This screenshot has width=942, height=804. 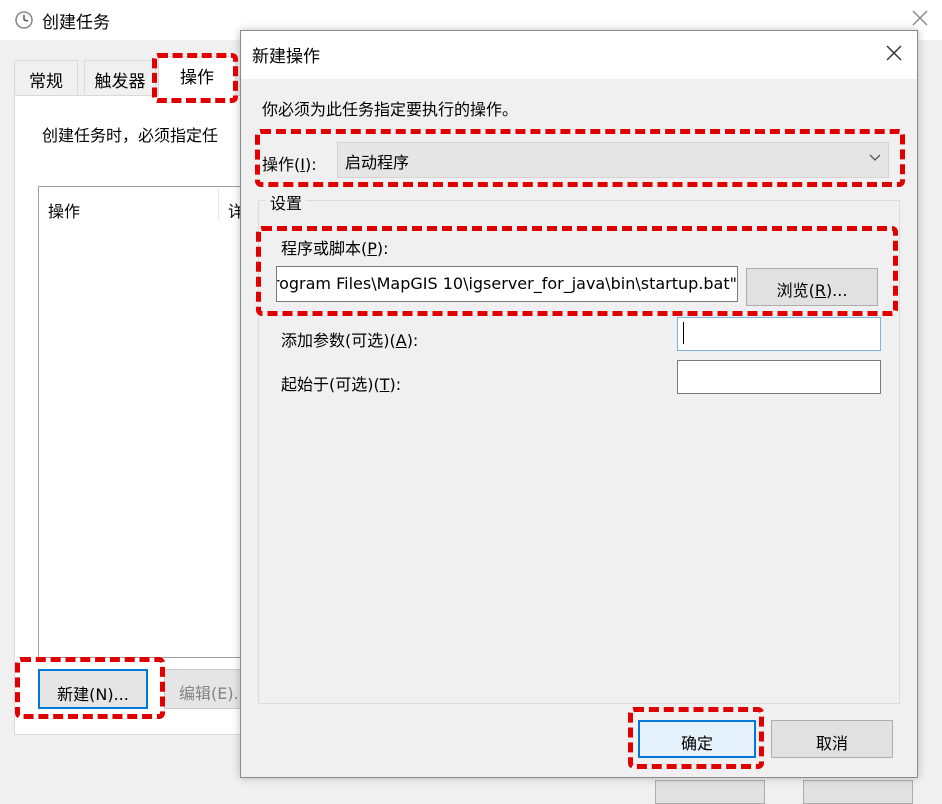 I want to click on highlight-action-select, so click(x=580, y=158).